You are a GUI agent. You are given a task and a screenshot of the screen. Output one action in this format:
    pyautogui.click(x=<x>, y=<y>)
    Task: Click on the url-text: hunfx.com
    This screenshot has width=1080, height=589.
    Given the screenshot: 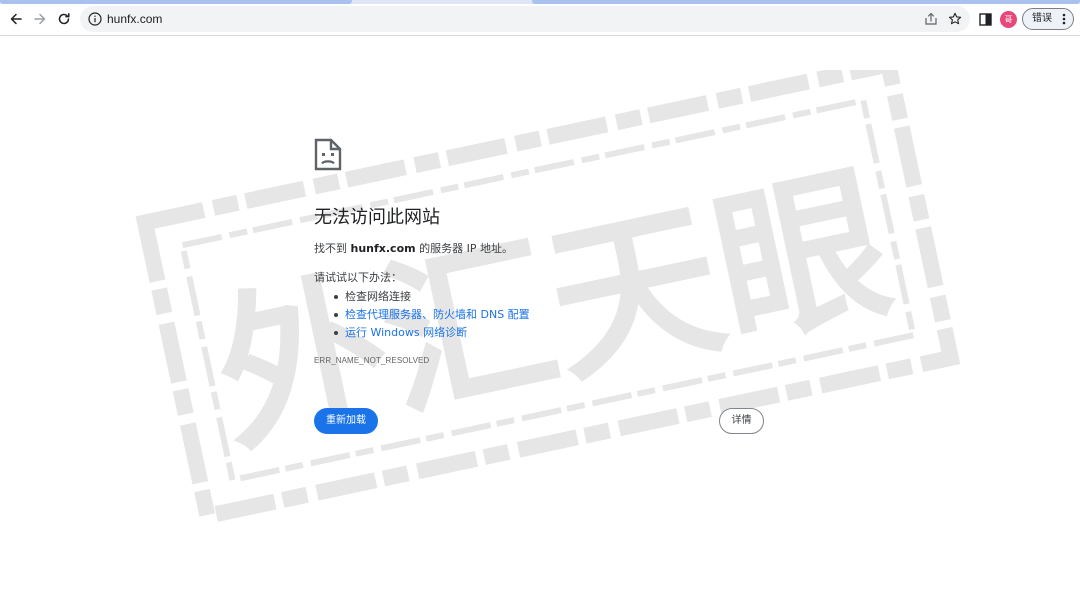 What is the action you would take?
    pyautogui.click(x=134, y=19)
    